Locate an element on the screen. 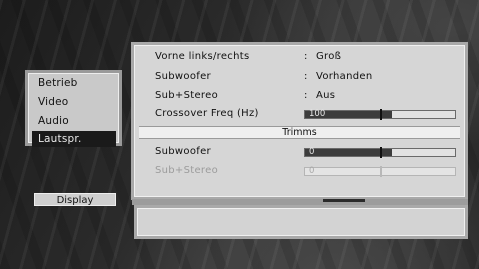 Image resolution: width=479 pixels, height=269 pixels. trimm-subwoofer-slider-center is located at coordinates (381, 152).